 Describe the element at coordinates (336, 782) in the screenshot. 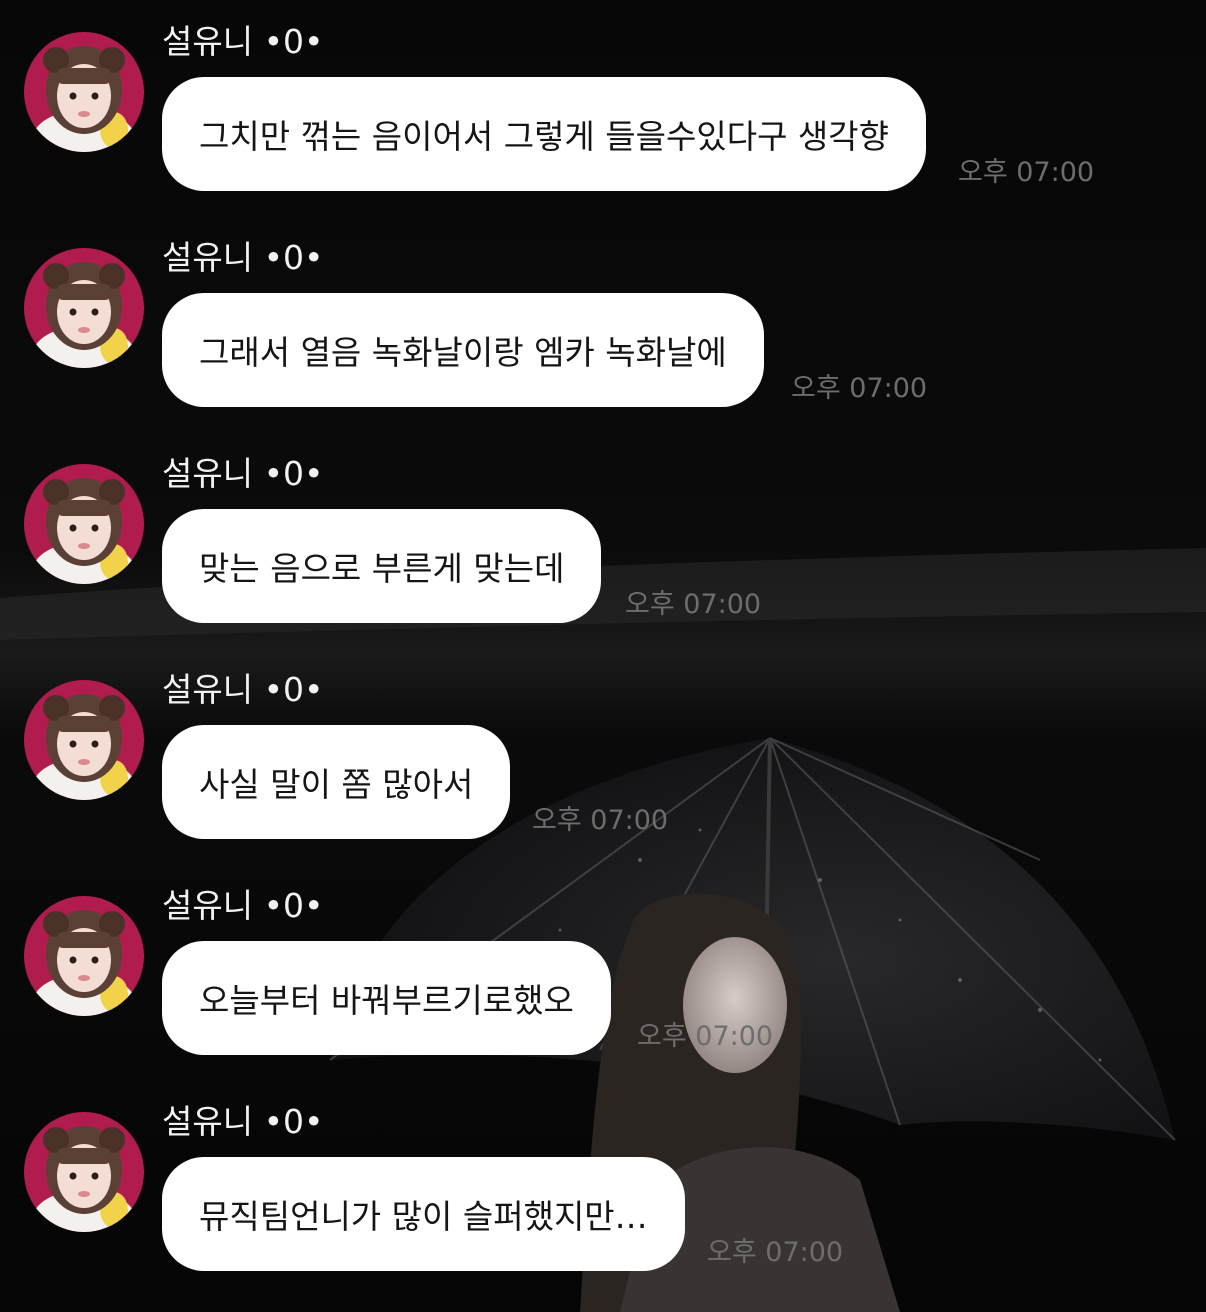

I see `message-bubble: 사실 말이 쫌 많아서` at that location.